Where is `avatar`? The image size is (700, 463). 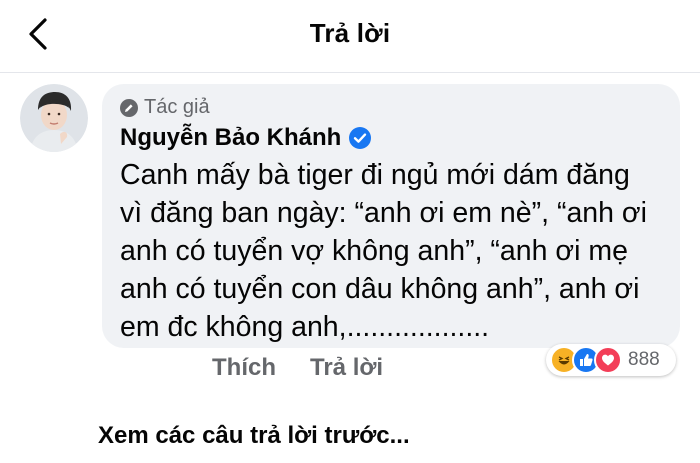
avatar is located at coordinates (54, 118).